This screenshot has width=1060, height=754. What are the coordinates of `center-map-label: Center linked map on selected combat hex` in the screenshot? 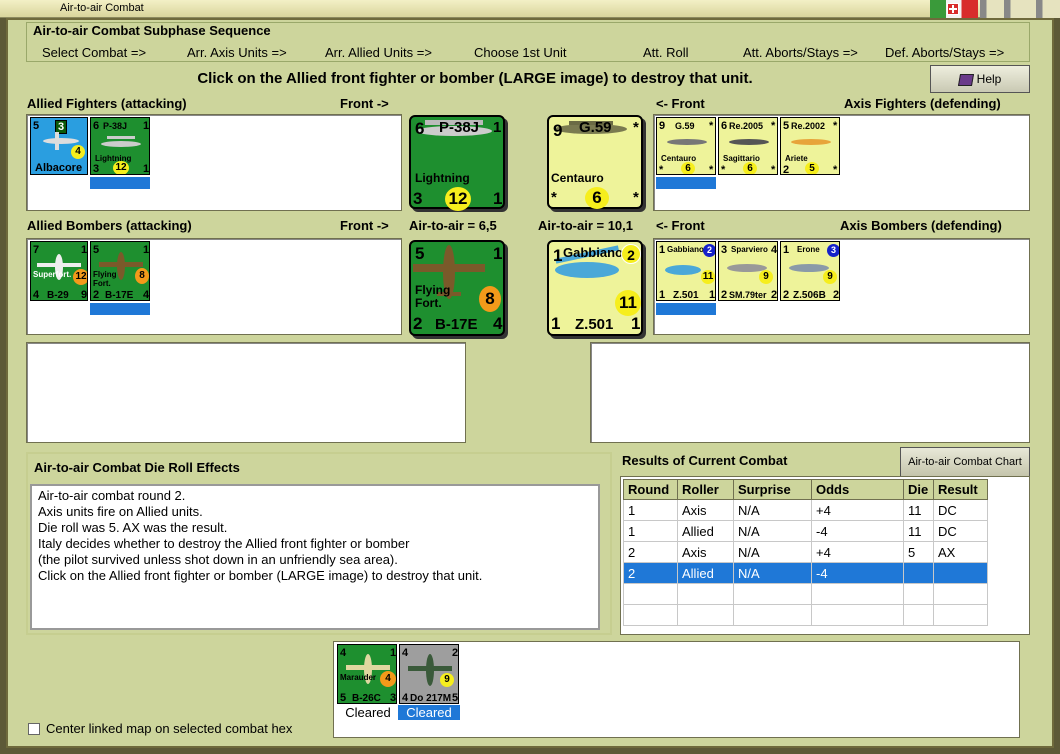 It's located at (169, 728).